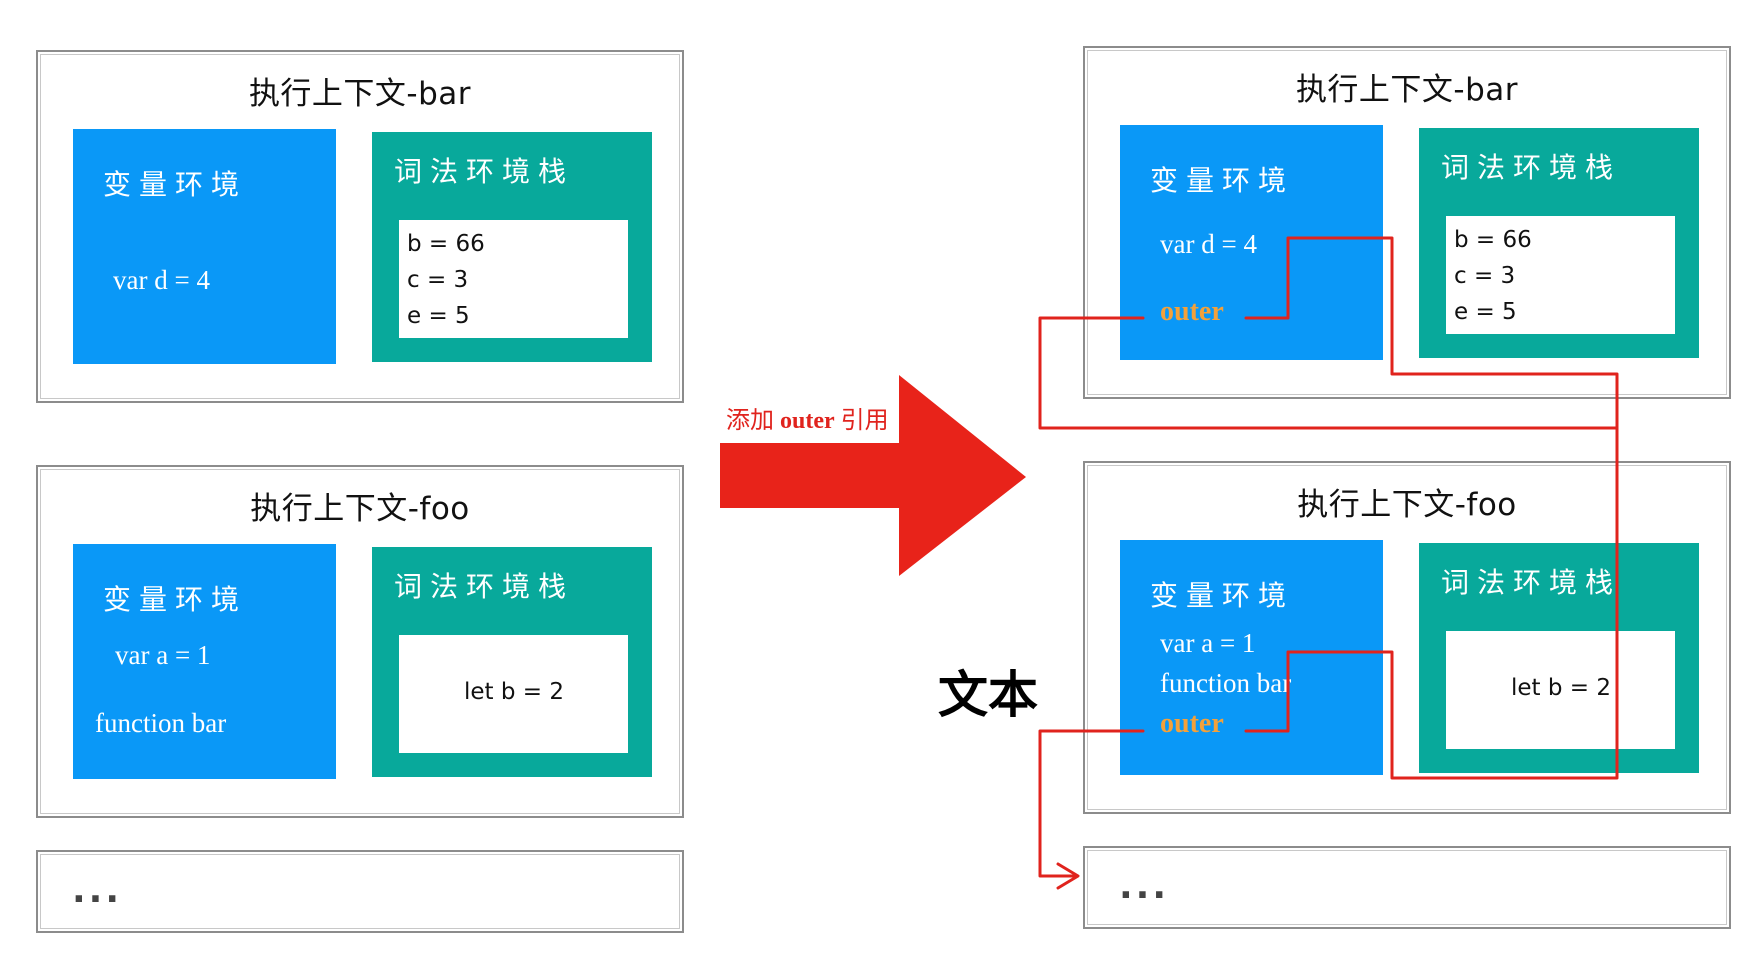 The image size is (1764, 970). I want to click on left-foo-context-title: 执行上下文-foo, so click(360, 509).